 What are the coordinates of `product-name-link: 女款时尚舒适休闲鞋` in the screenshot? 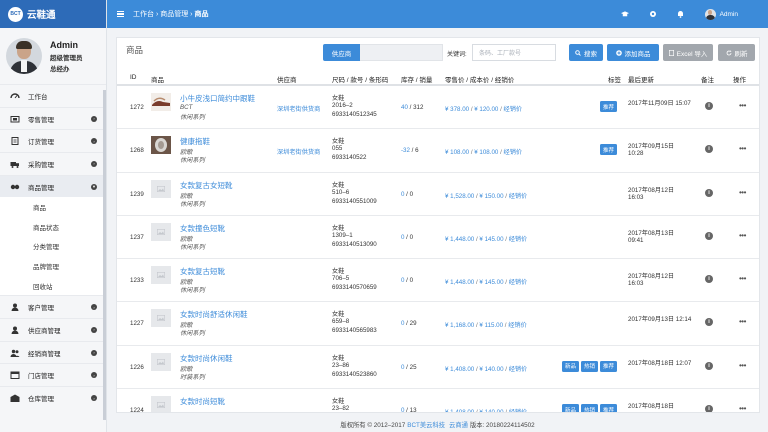 It's located at (214, 314).